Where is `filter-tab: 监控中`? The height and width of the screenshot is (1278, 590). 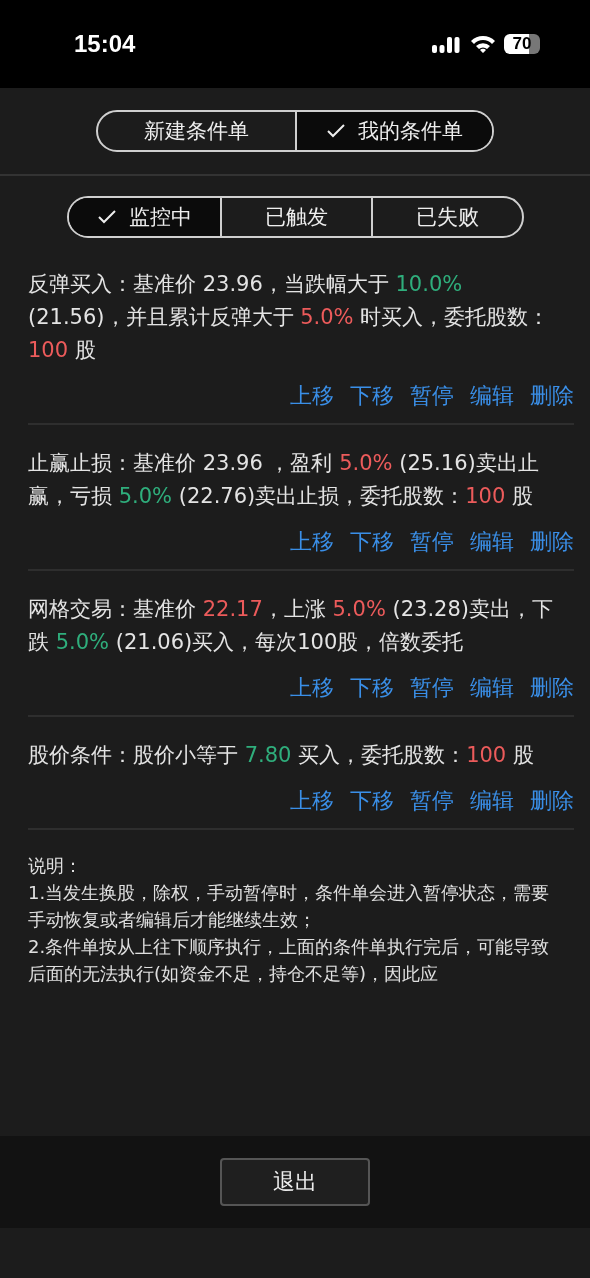 filter-tab: 监控中 is located at coordinates (144, 217).